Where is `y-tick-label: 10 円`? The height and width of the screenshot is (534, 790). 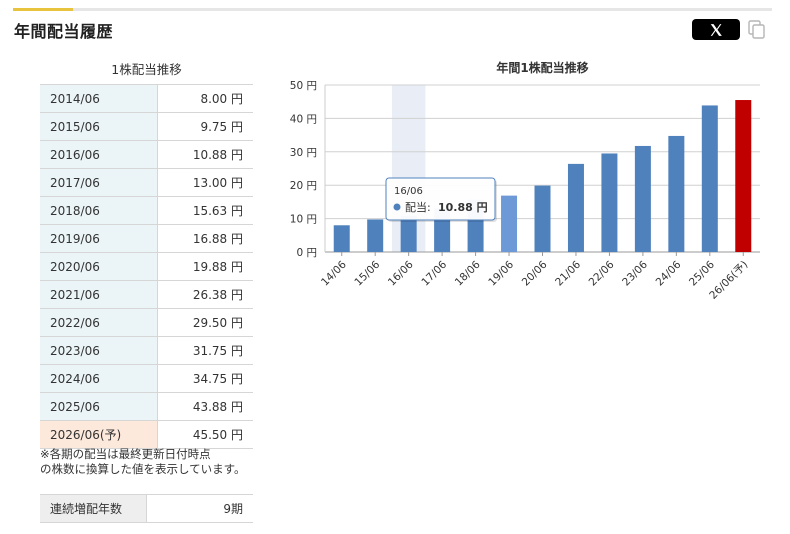
y-tick-label: 10 円 is located at coordinates (303, 220).